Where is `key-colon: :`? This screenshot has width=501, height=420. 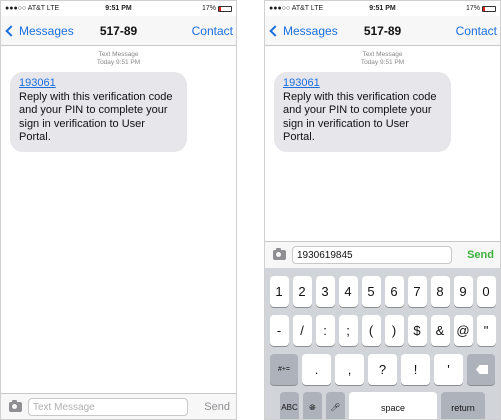
key-colon: : is located at coordinates (325, 330).